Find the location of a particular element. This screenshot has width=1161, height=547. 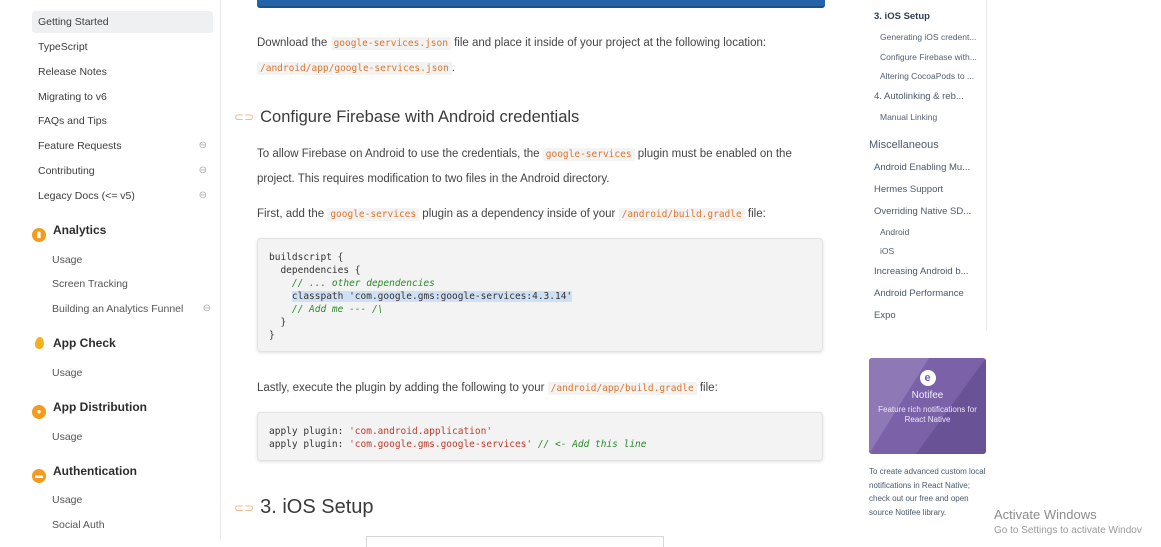

sidebar-section-analytics: ▮ Analytics is located at coordinates (69, 230).